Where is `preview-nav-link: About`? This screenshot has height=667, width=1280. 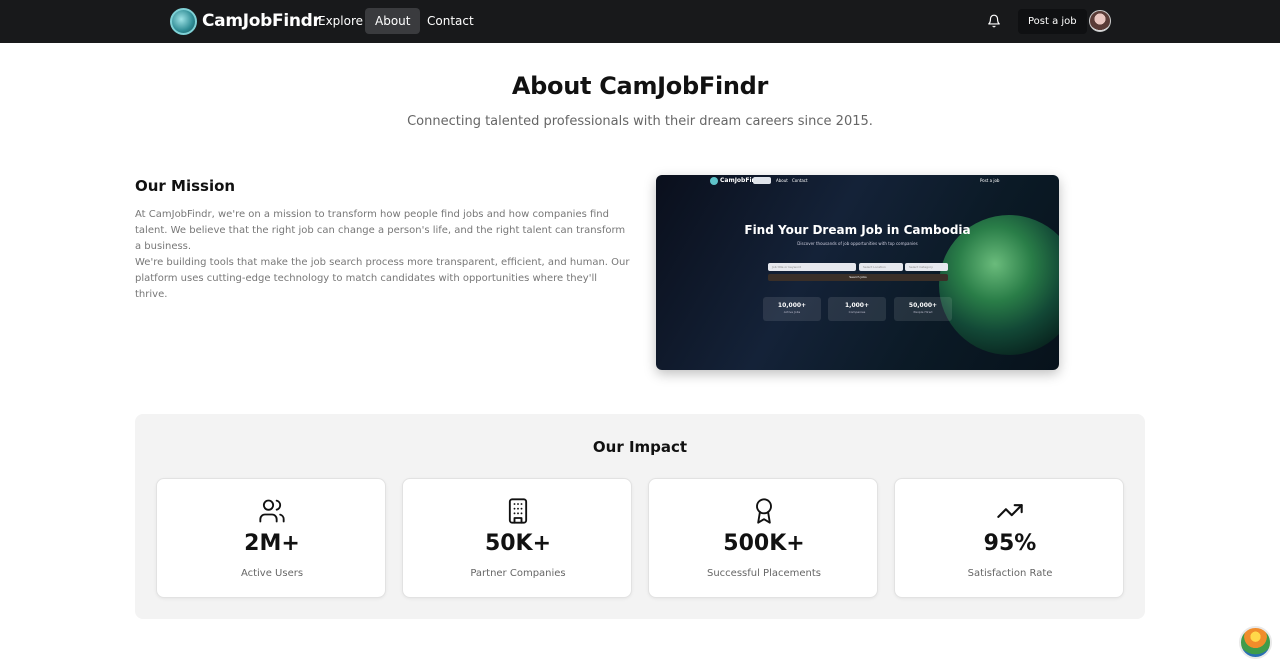 preview-nav-link: About is located at coordinates (782, 180).